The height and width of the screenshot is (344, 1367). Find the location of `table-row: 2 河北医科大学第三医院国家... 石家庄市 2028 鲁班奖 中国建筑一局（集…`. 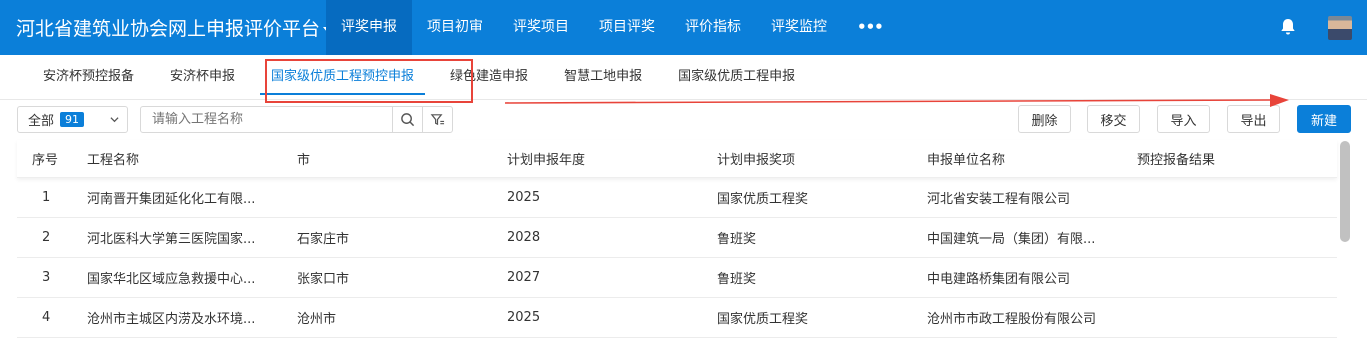

table-row: 2 河北医科大学第三医院国家... 石家庄市 2028 鲁班奖 中国建筑一局（集… is located at coordinates (677, 238).